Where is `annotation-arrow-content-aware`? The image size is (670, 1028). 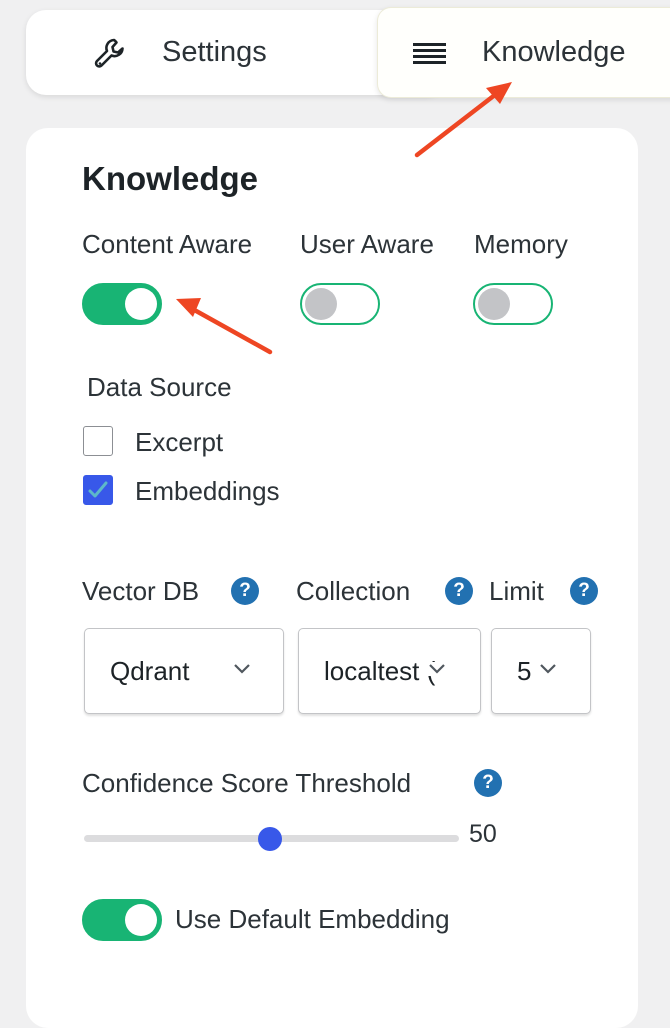
annotation-arrow-content-aware is located at coordinates (224, 326).